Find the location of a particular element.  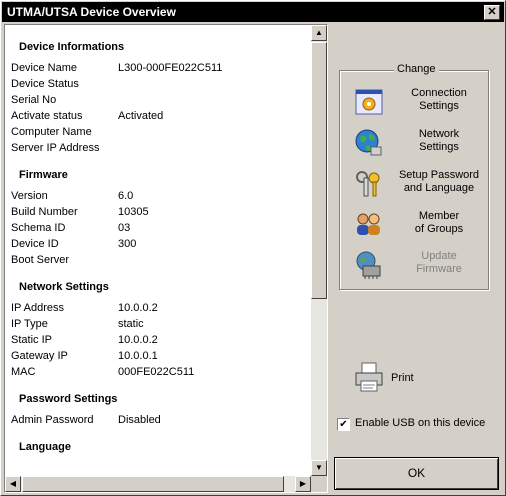

change-group-label: Change is located at coordinates (416, 69).